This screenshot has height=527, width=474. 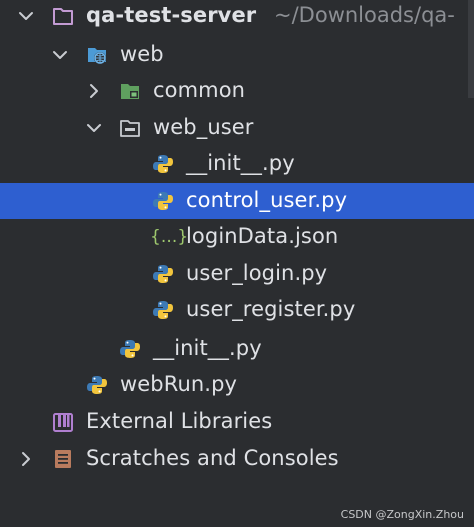 I want to click on tree-row-common: common, so click(x=237, y=91).